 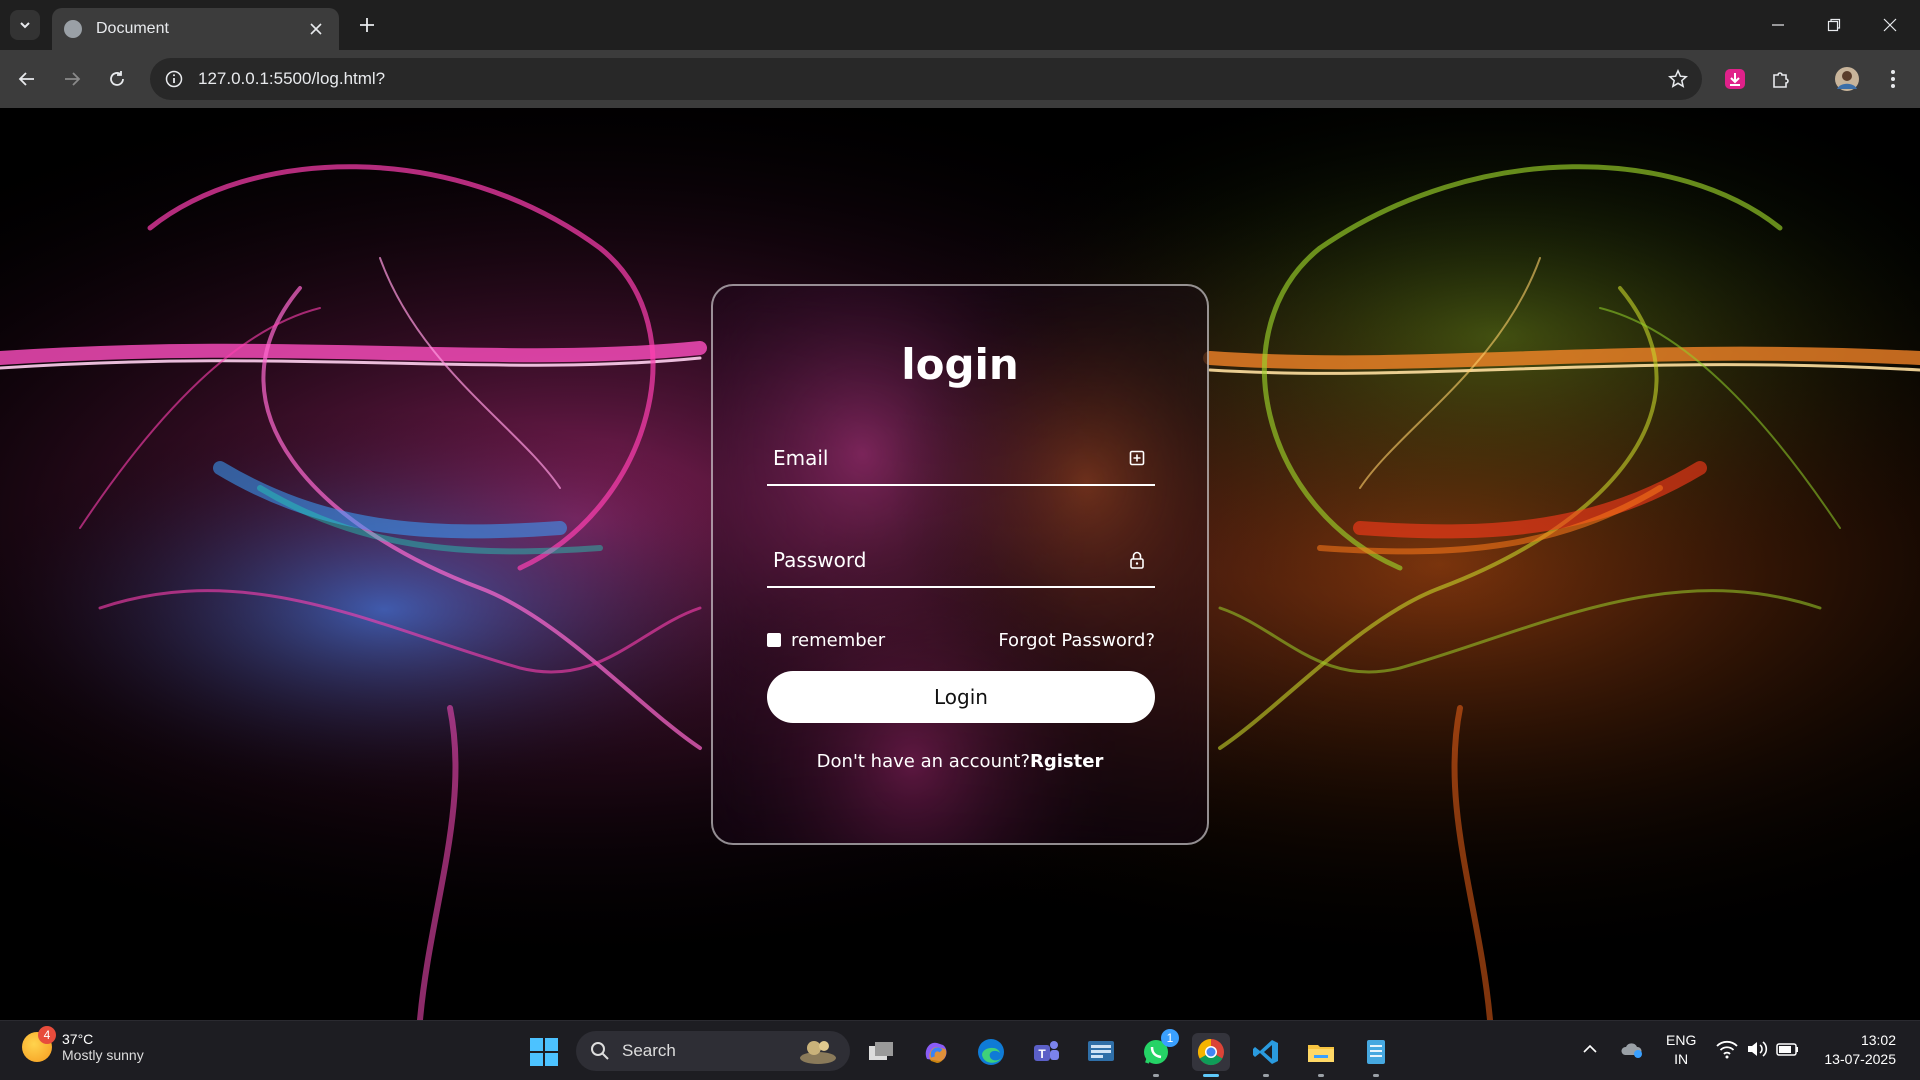 I want to click on register-prompt-line: Don't have an account?Rgister, so click(x=960, y=761).